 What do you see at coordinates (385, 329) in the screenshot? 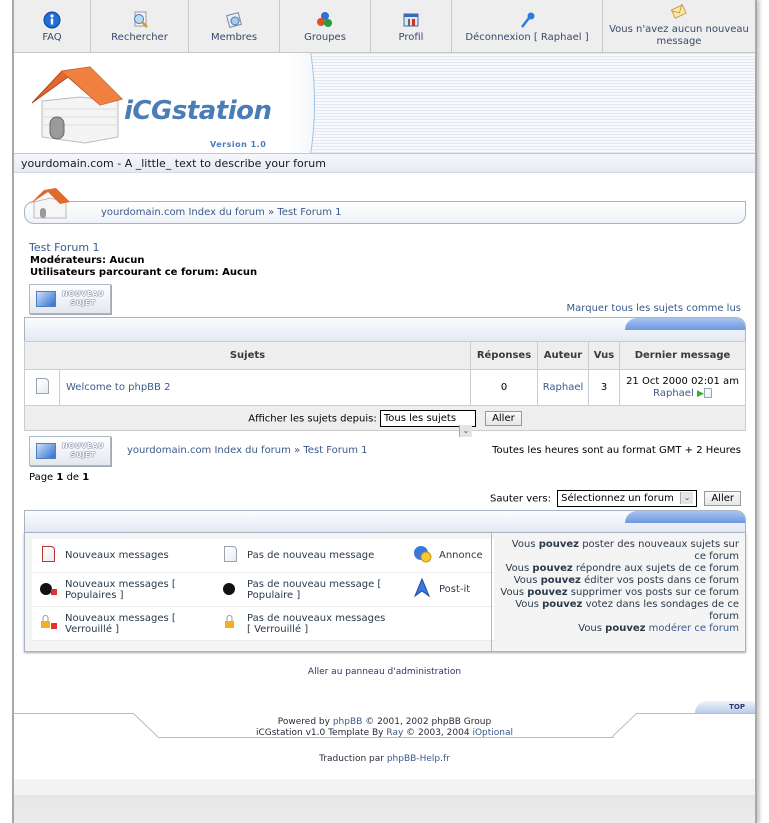
I see `topics-table-cap` at bounding box center [385, 329].